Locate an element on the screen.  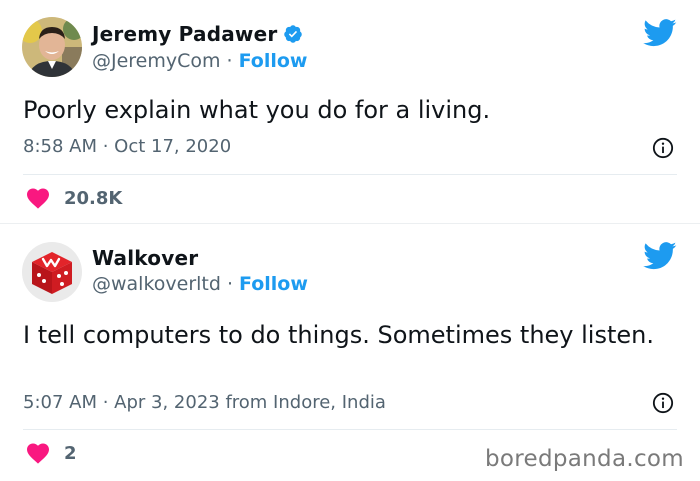
author-handle: @walkoverltd is located at coordinates (156, 284).